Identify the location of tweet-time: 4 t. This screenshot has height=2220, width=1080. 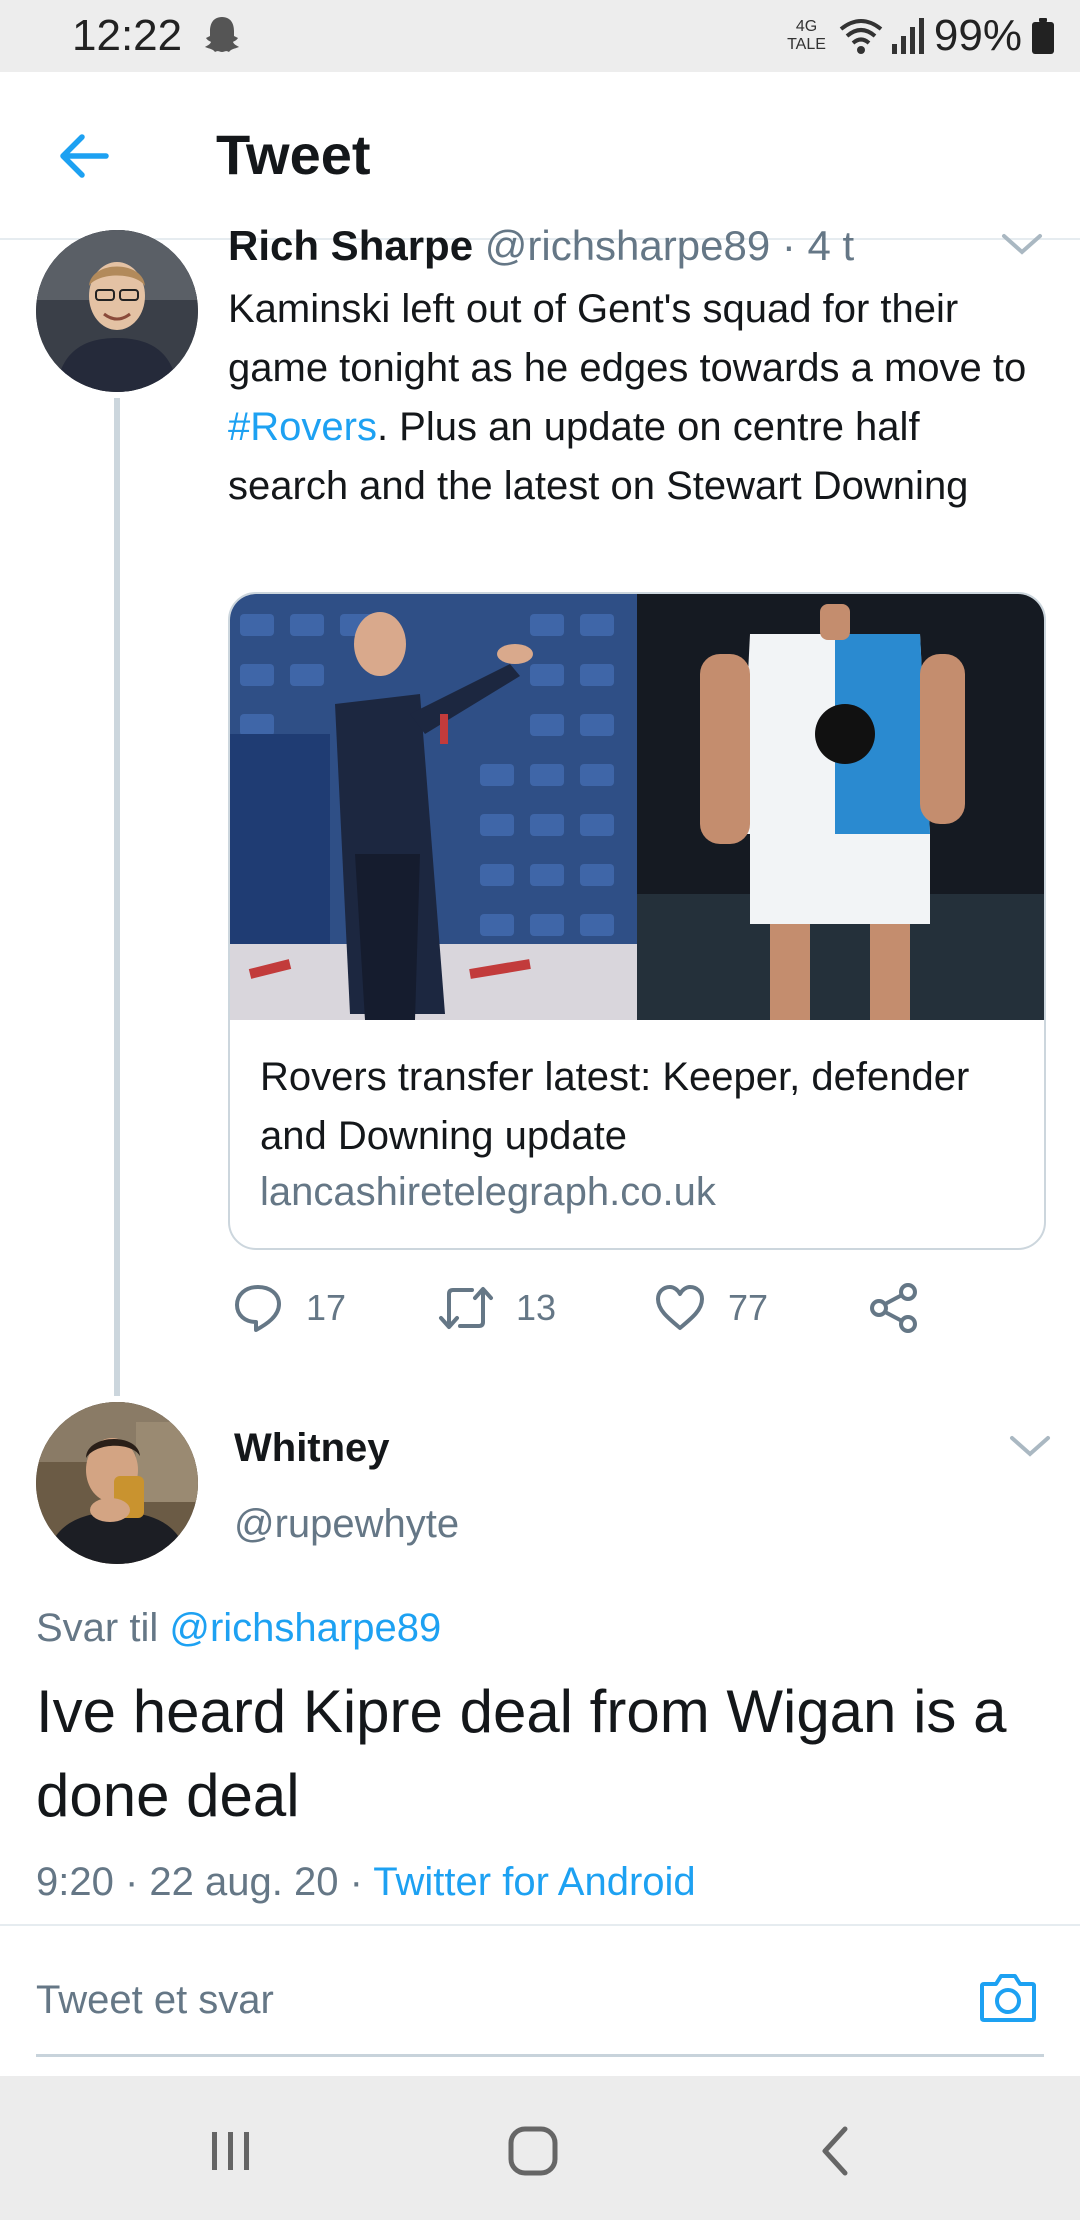
(831, 245).